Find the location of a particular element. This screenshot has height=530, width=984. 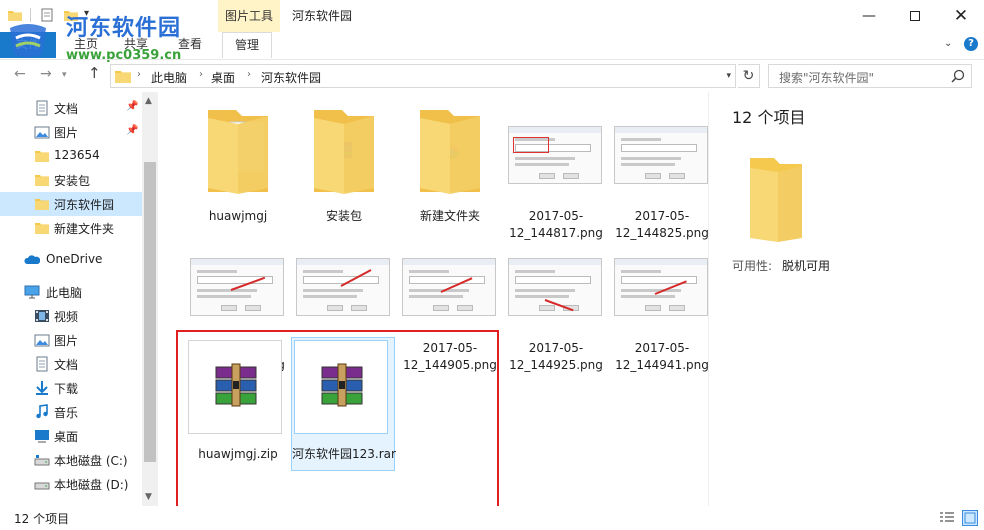

sidebar-item: 桌面 is located at coordinates (71, 436).